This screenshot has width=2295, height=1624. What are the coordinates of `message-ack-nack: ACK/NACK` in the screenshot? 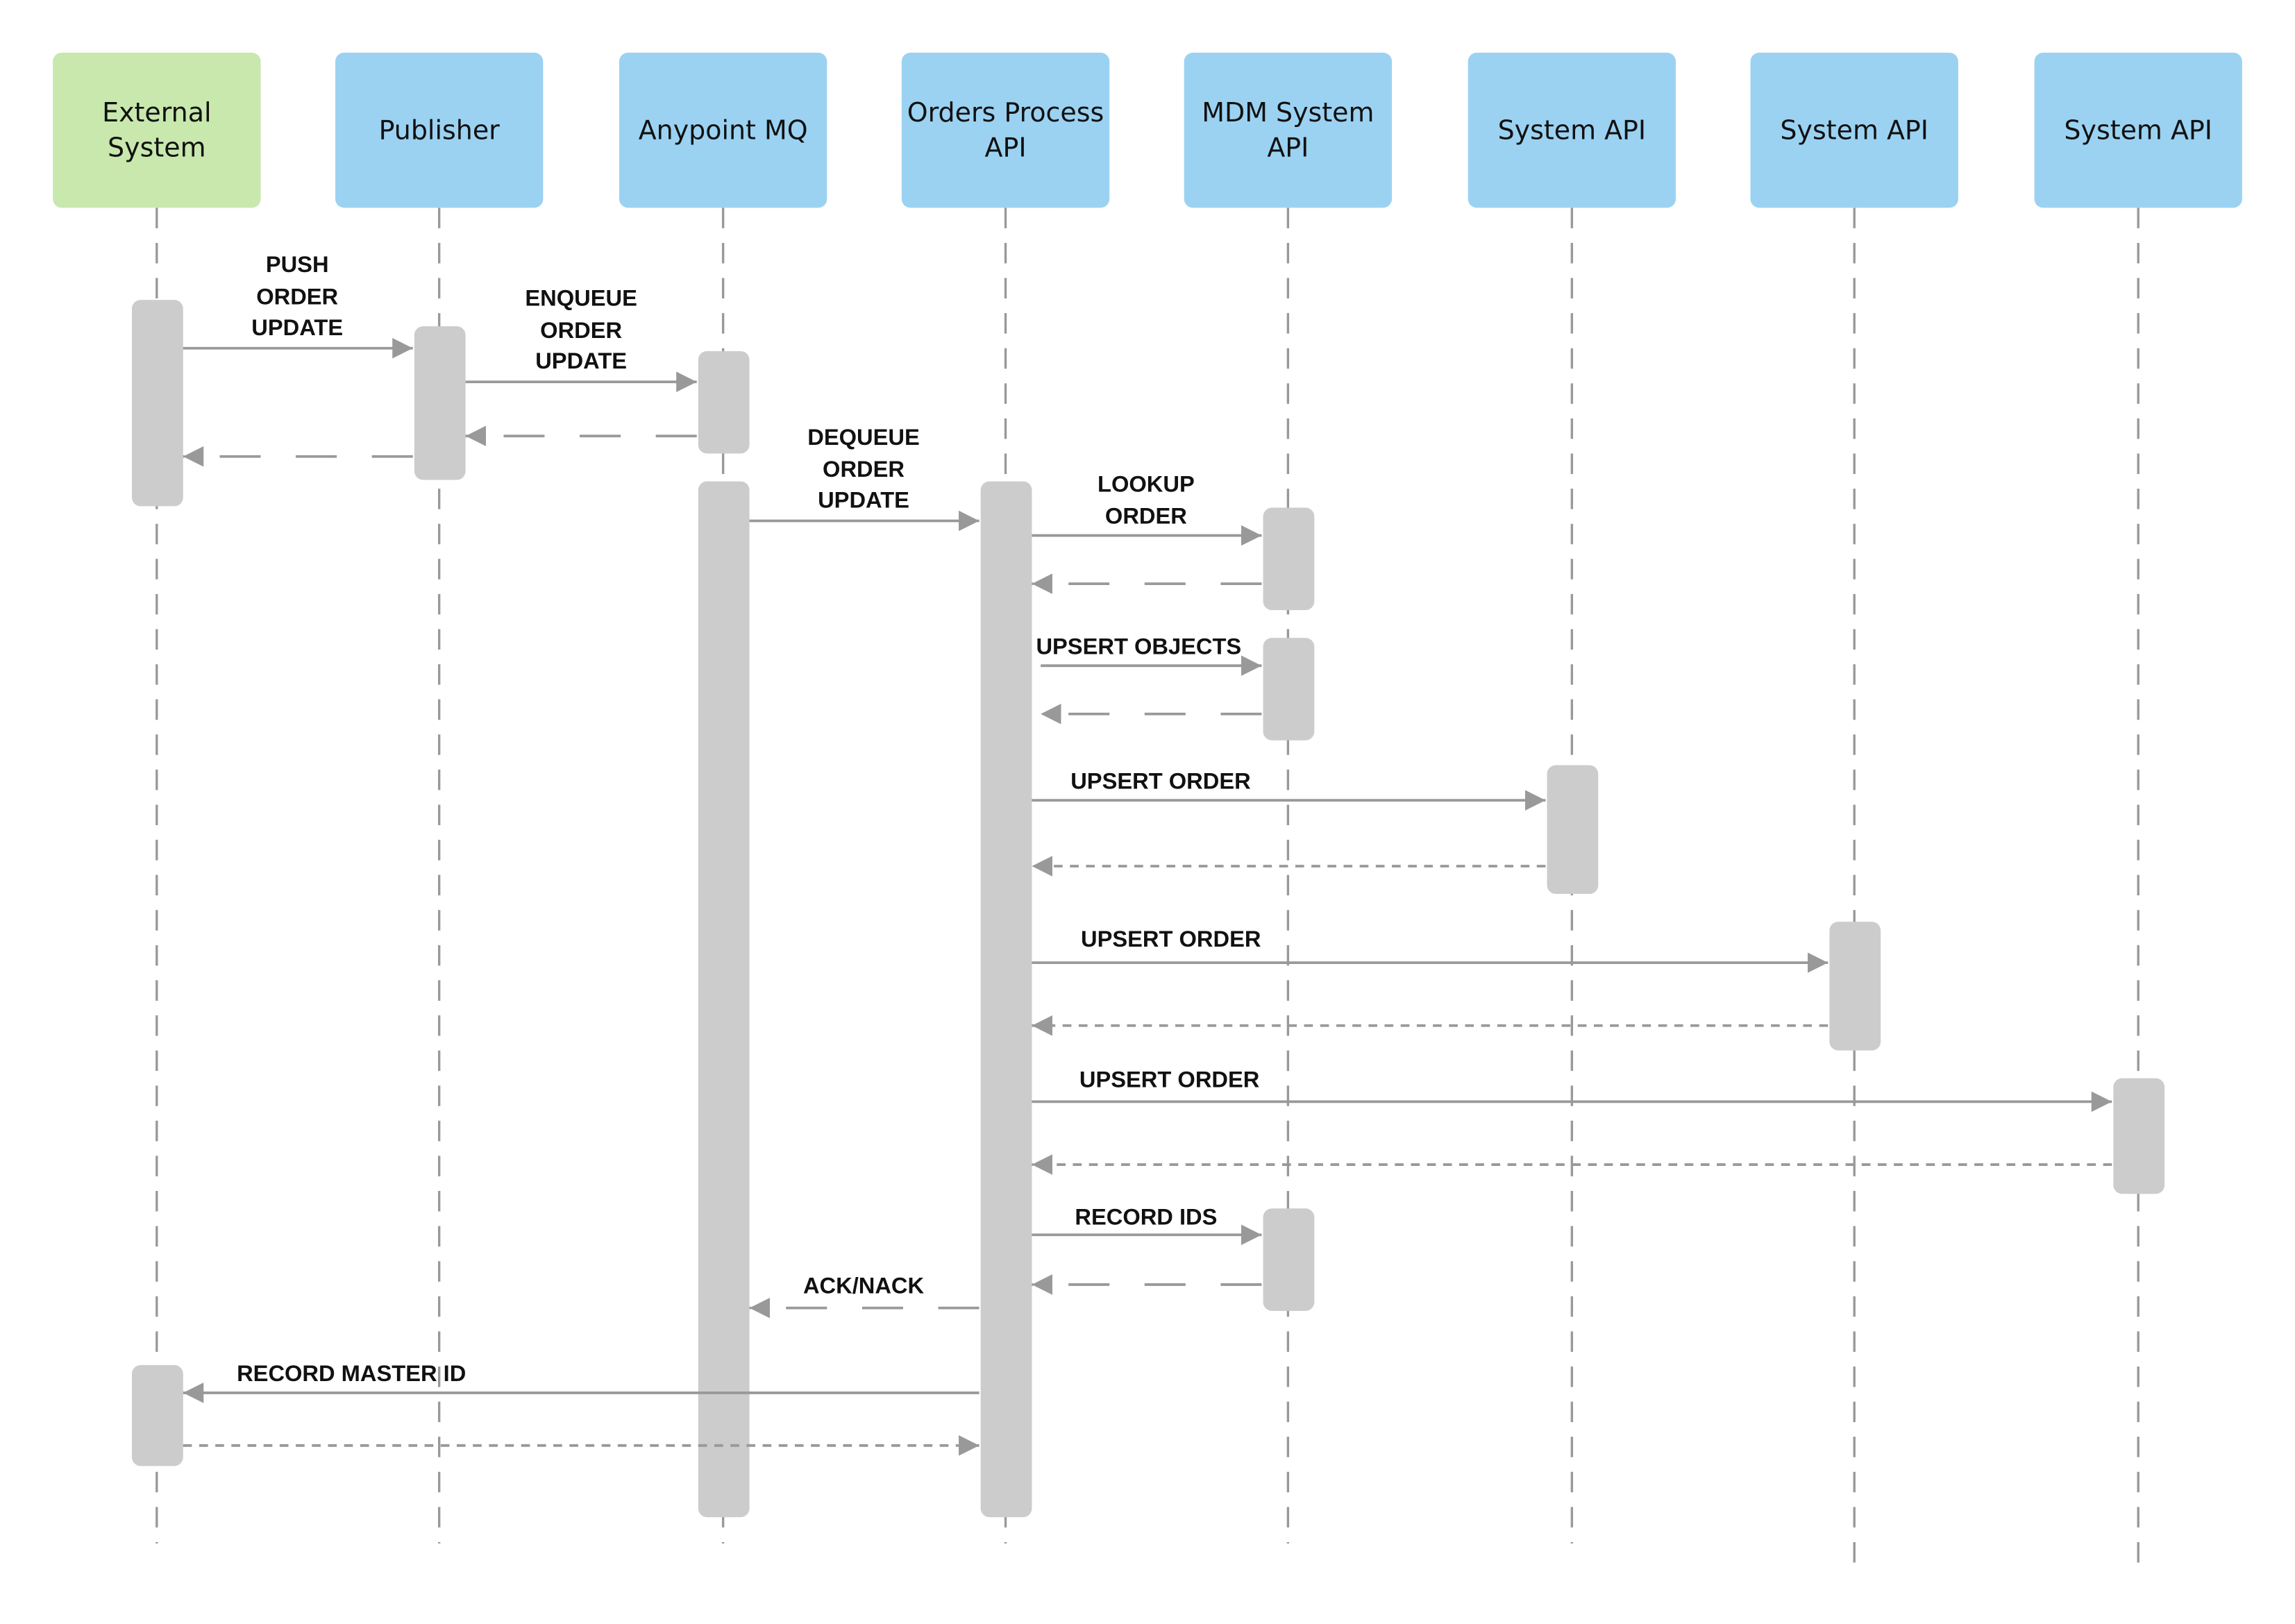 It's located at (865, 1296).